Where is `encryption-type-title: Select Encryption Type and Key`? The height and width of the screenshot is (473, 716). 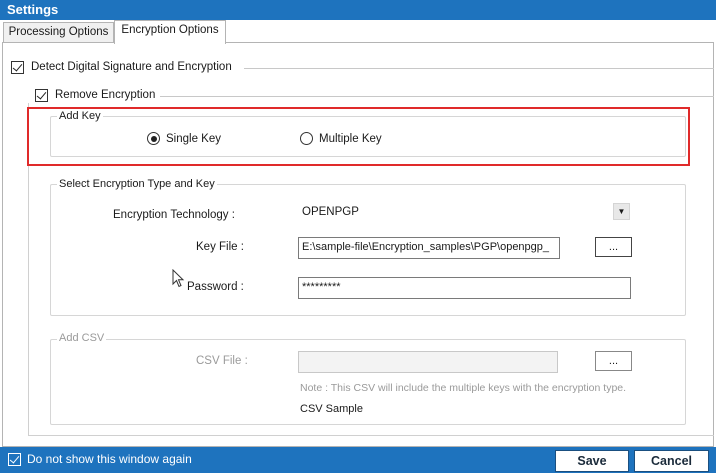
encryption-type-title: Select Encryption Type and Key is located at coordinates (137, 184).